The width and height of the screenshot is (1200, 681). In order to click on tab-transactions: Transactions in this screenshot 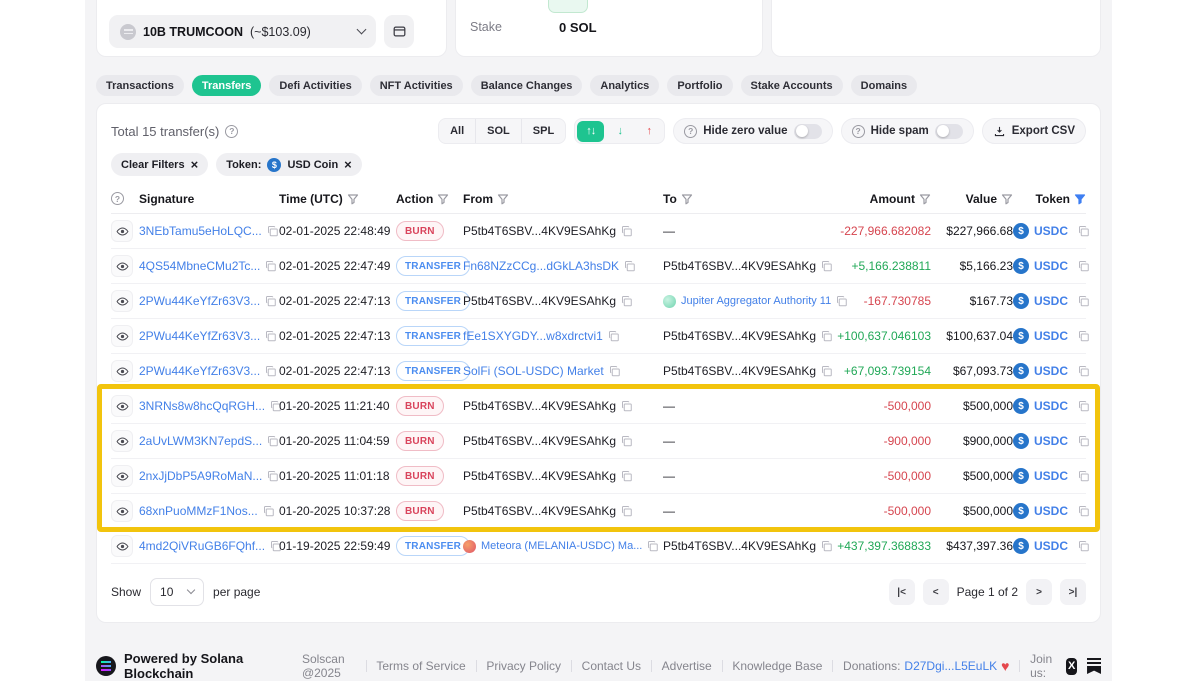, I will do `click(140, 85)`.